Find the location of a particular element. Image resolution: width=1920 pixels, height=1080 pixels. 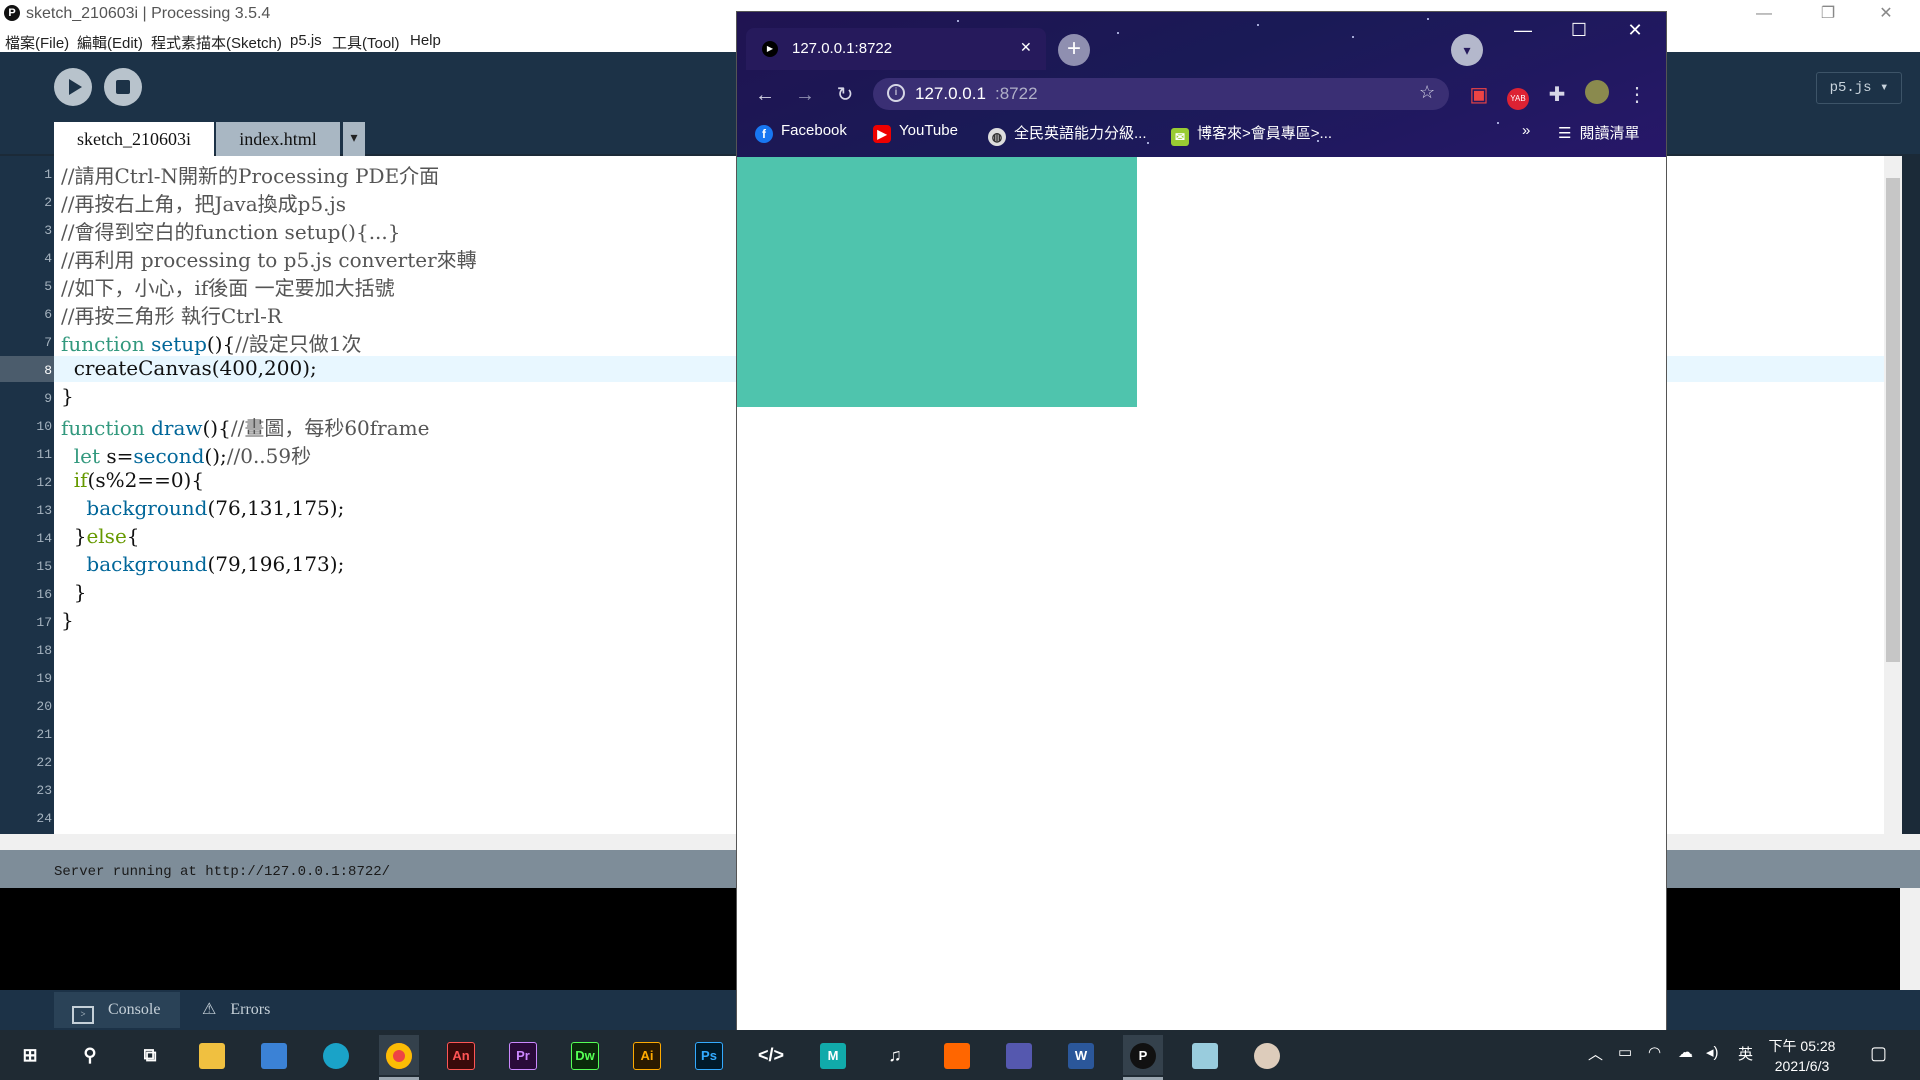

tab-menu-button: ▾ is located at coordinates (354, 139).